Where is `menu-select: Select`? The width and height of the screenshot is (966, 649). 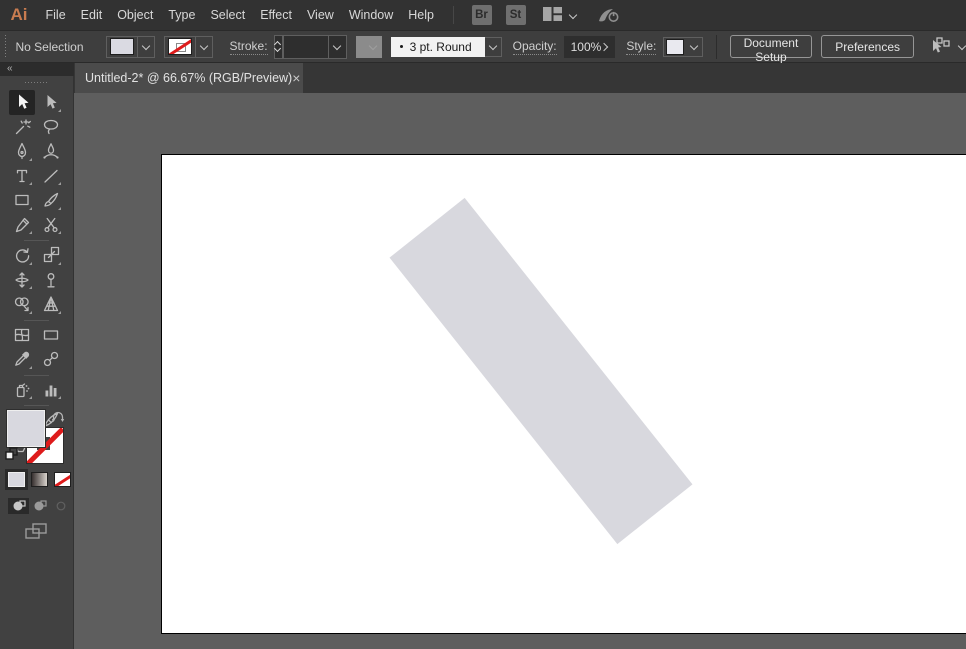
menu-select: Select is located at coordinates (228, 15).